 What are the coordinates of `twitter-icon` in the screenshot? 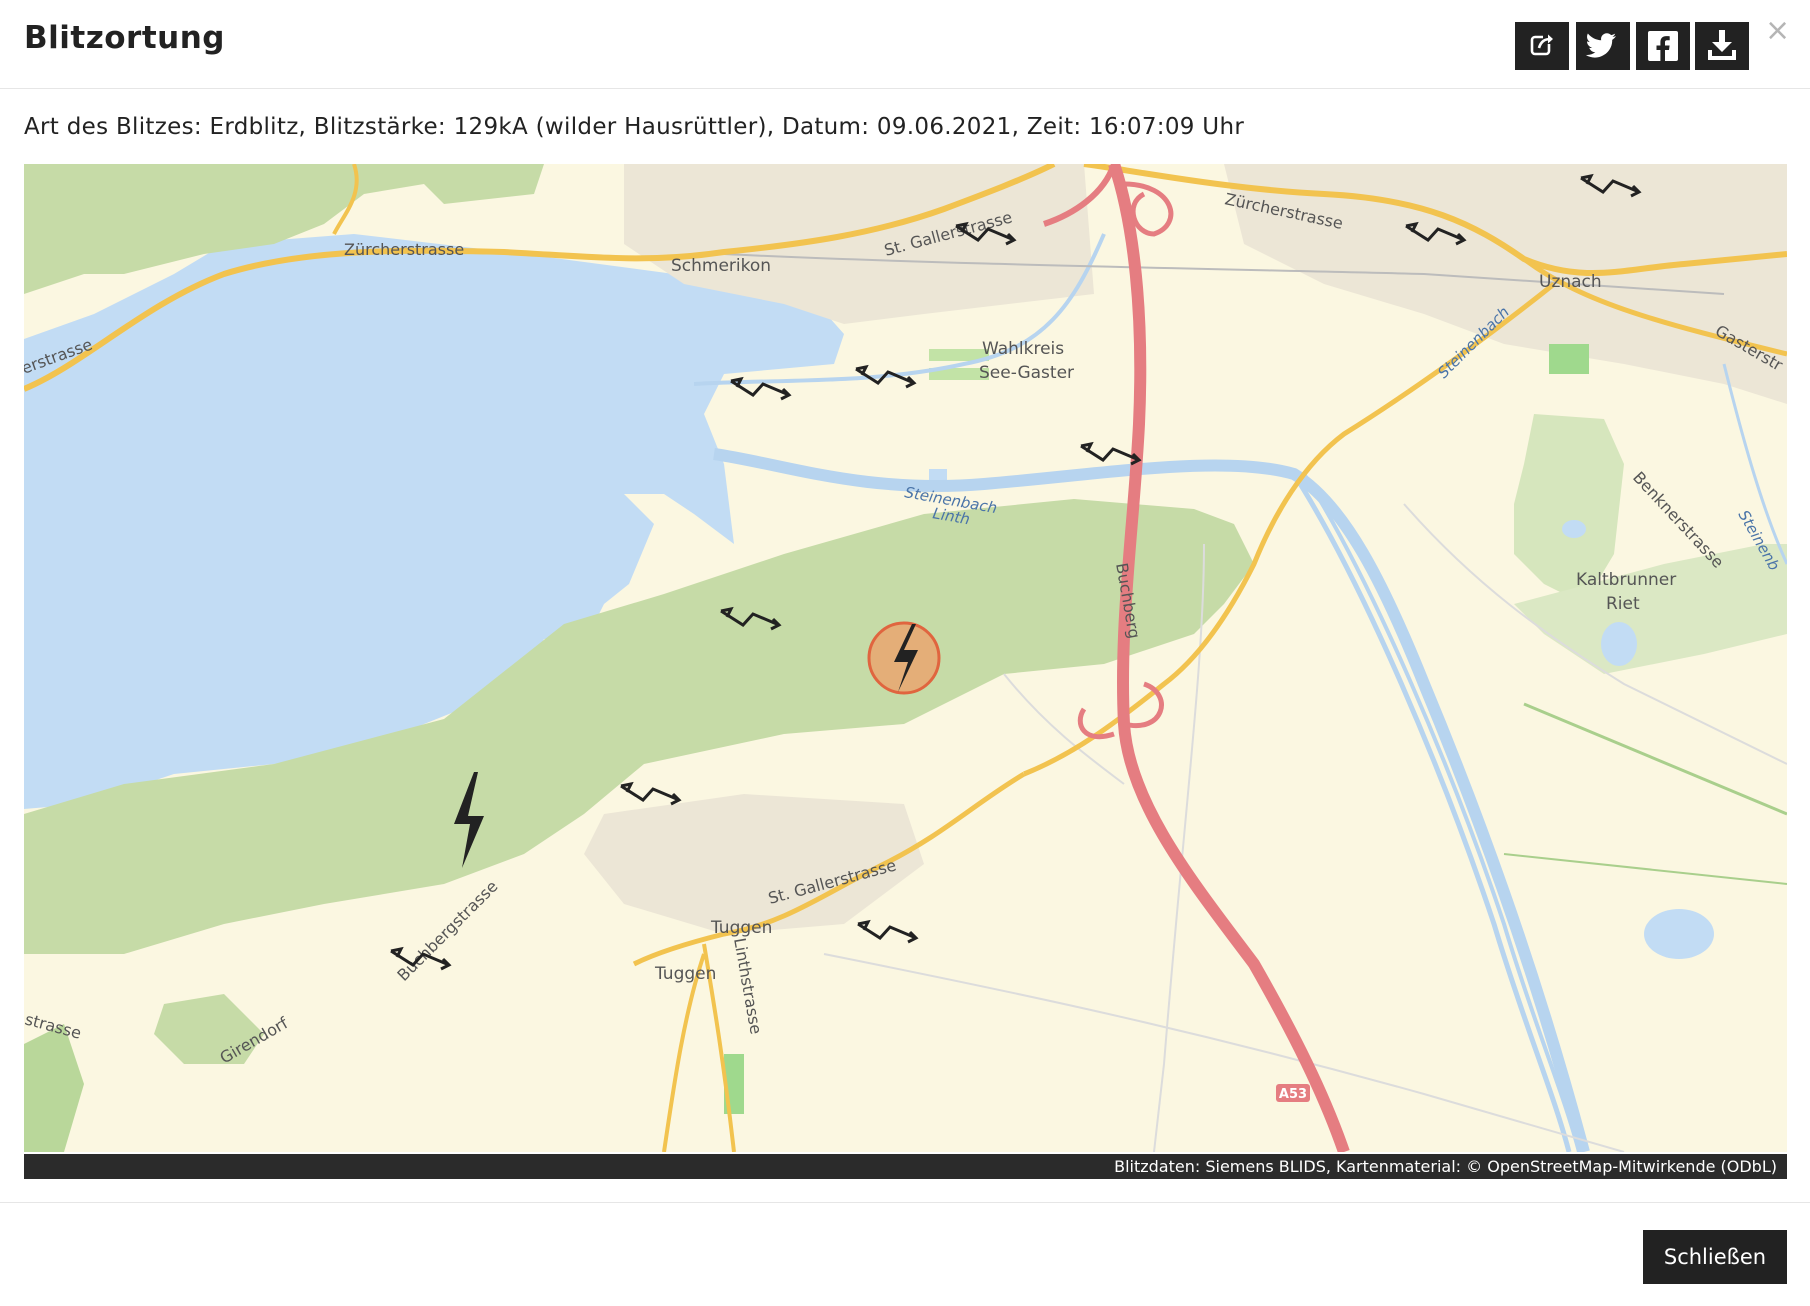 It's located at (1600, 45).